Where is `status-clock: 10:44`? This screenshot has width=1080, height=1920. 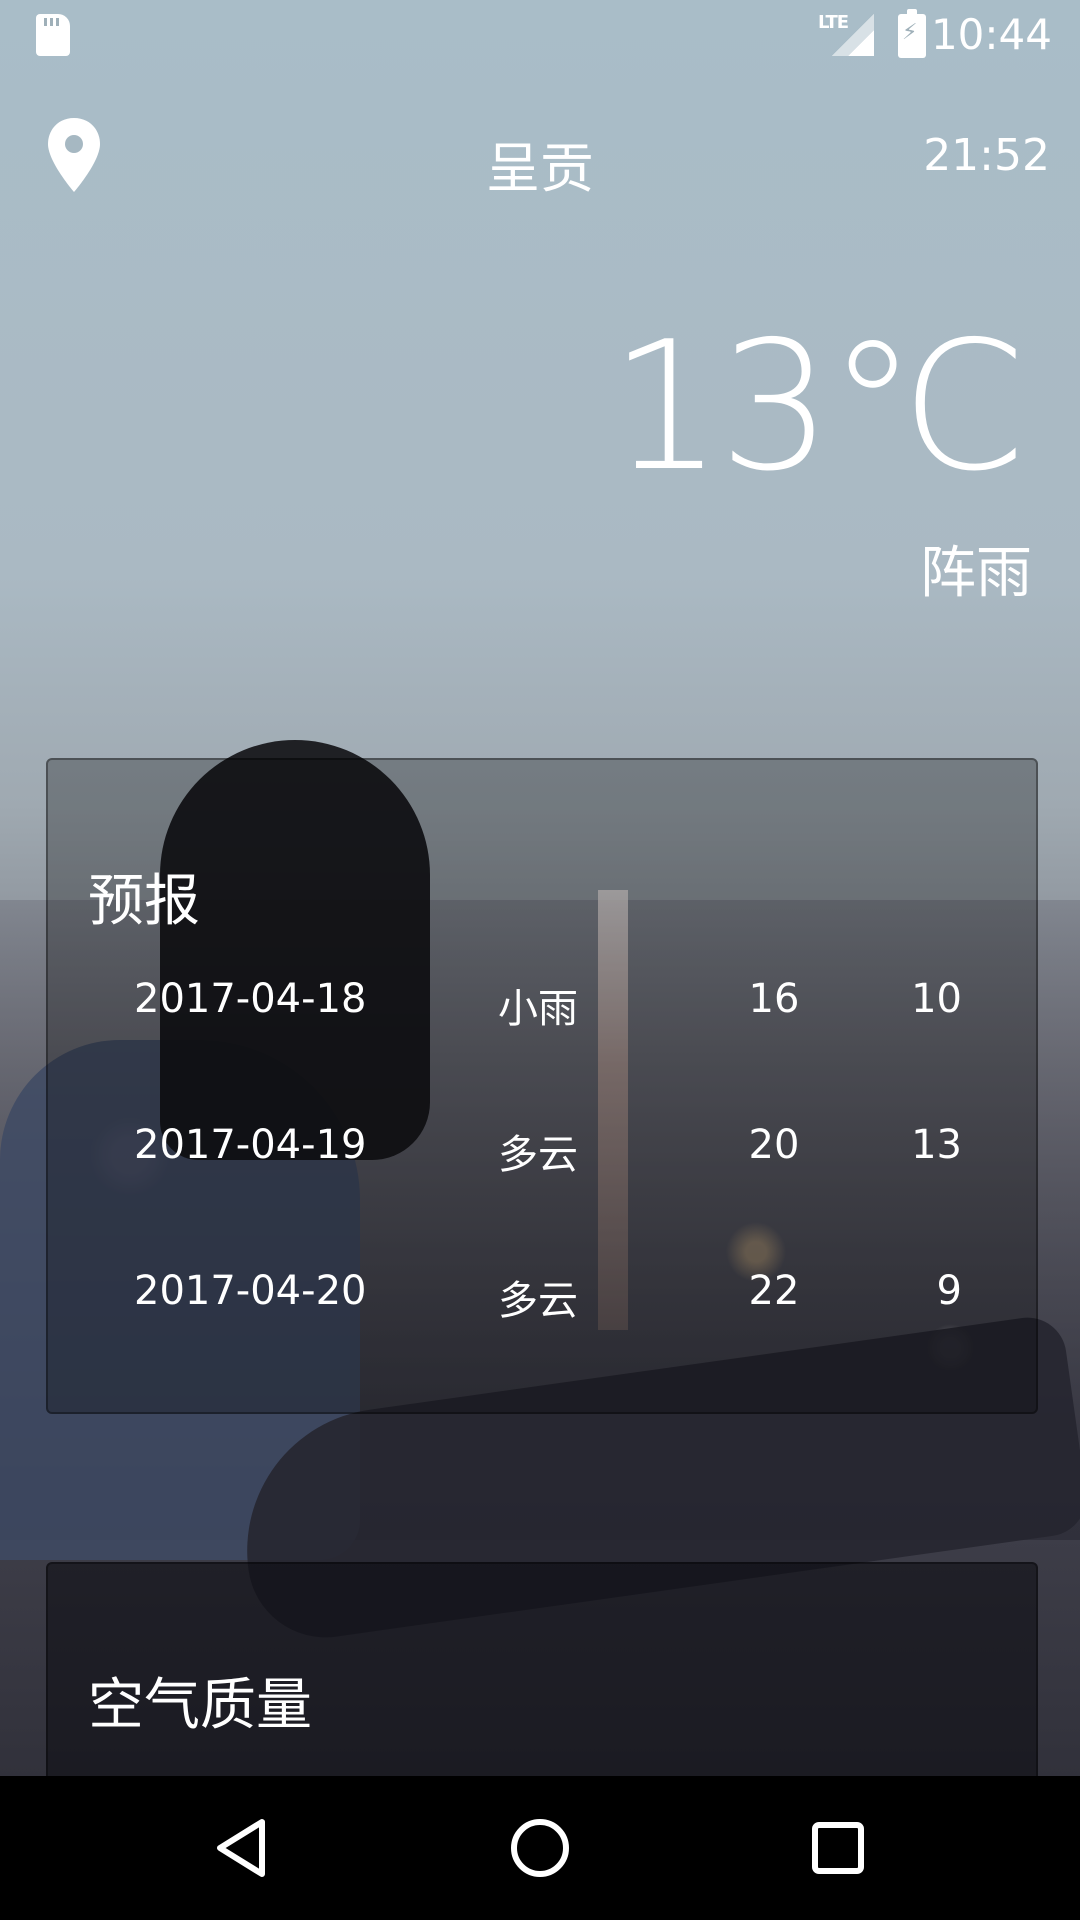 status-clock: 10:44 is located at coordinates (991, 34).